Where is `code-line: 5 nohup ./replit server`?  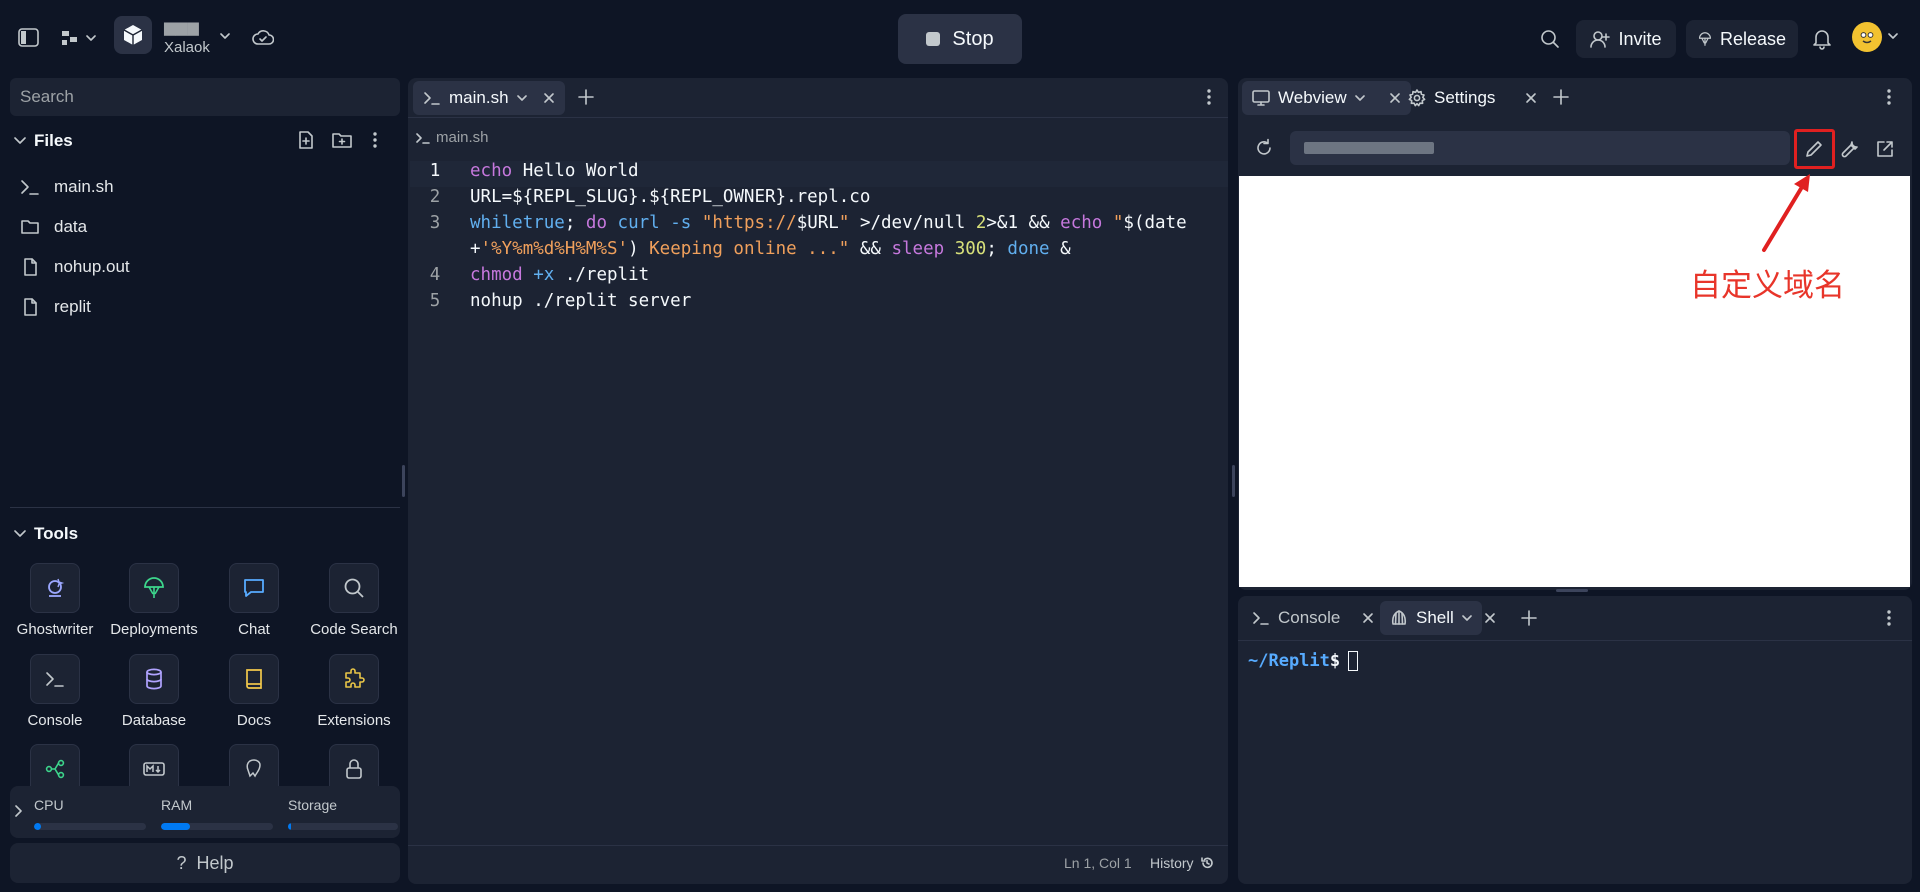 code-line: 5 nohup ./replit server is located at coordinates (551, 304).